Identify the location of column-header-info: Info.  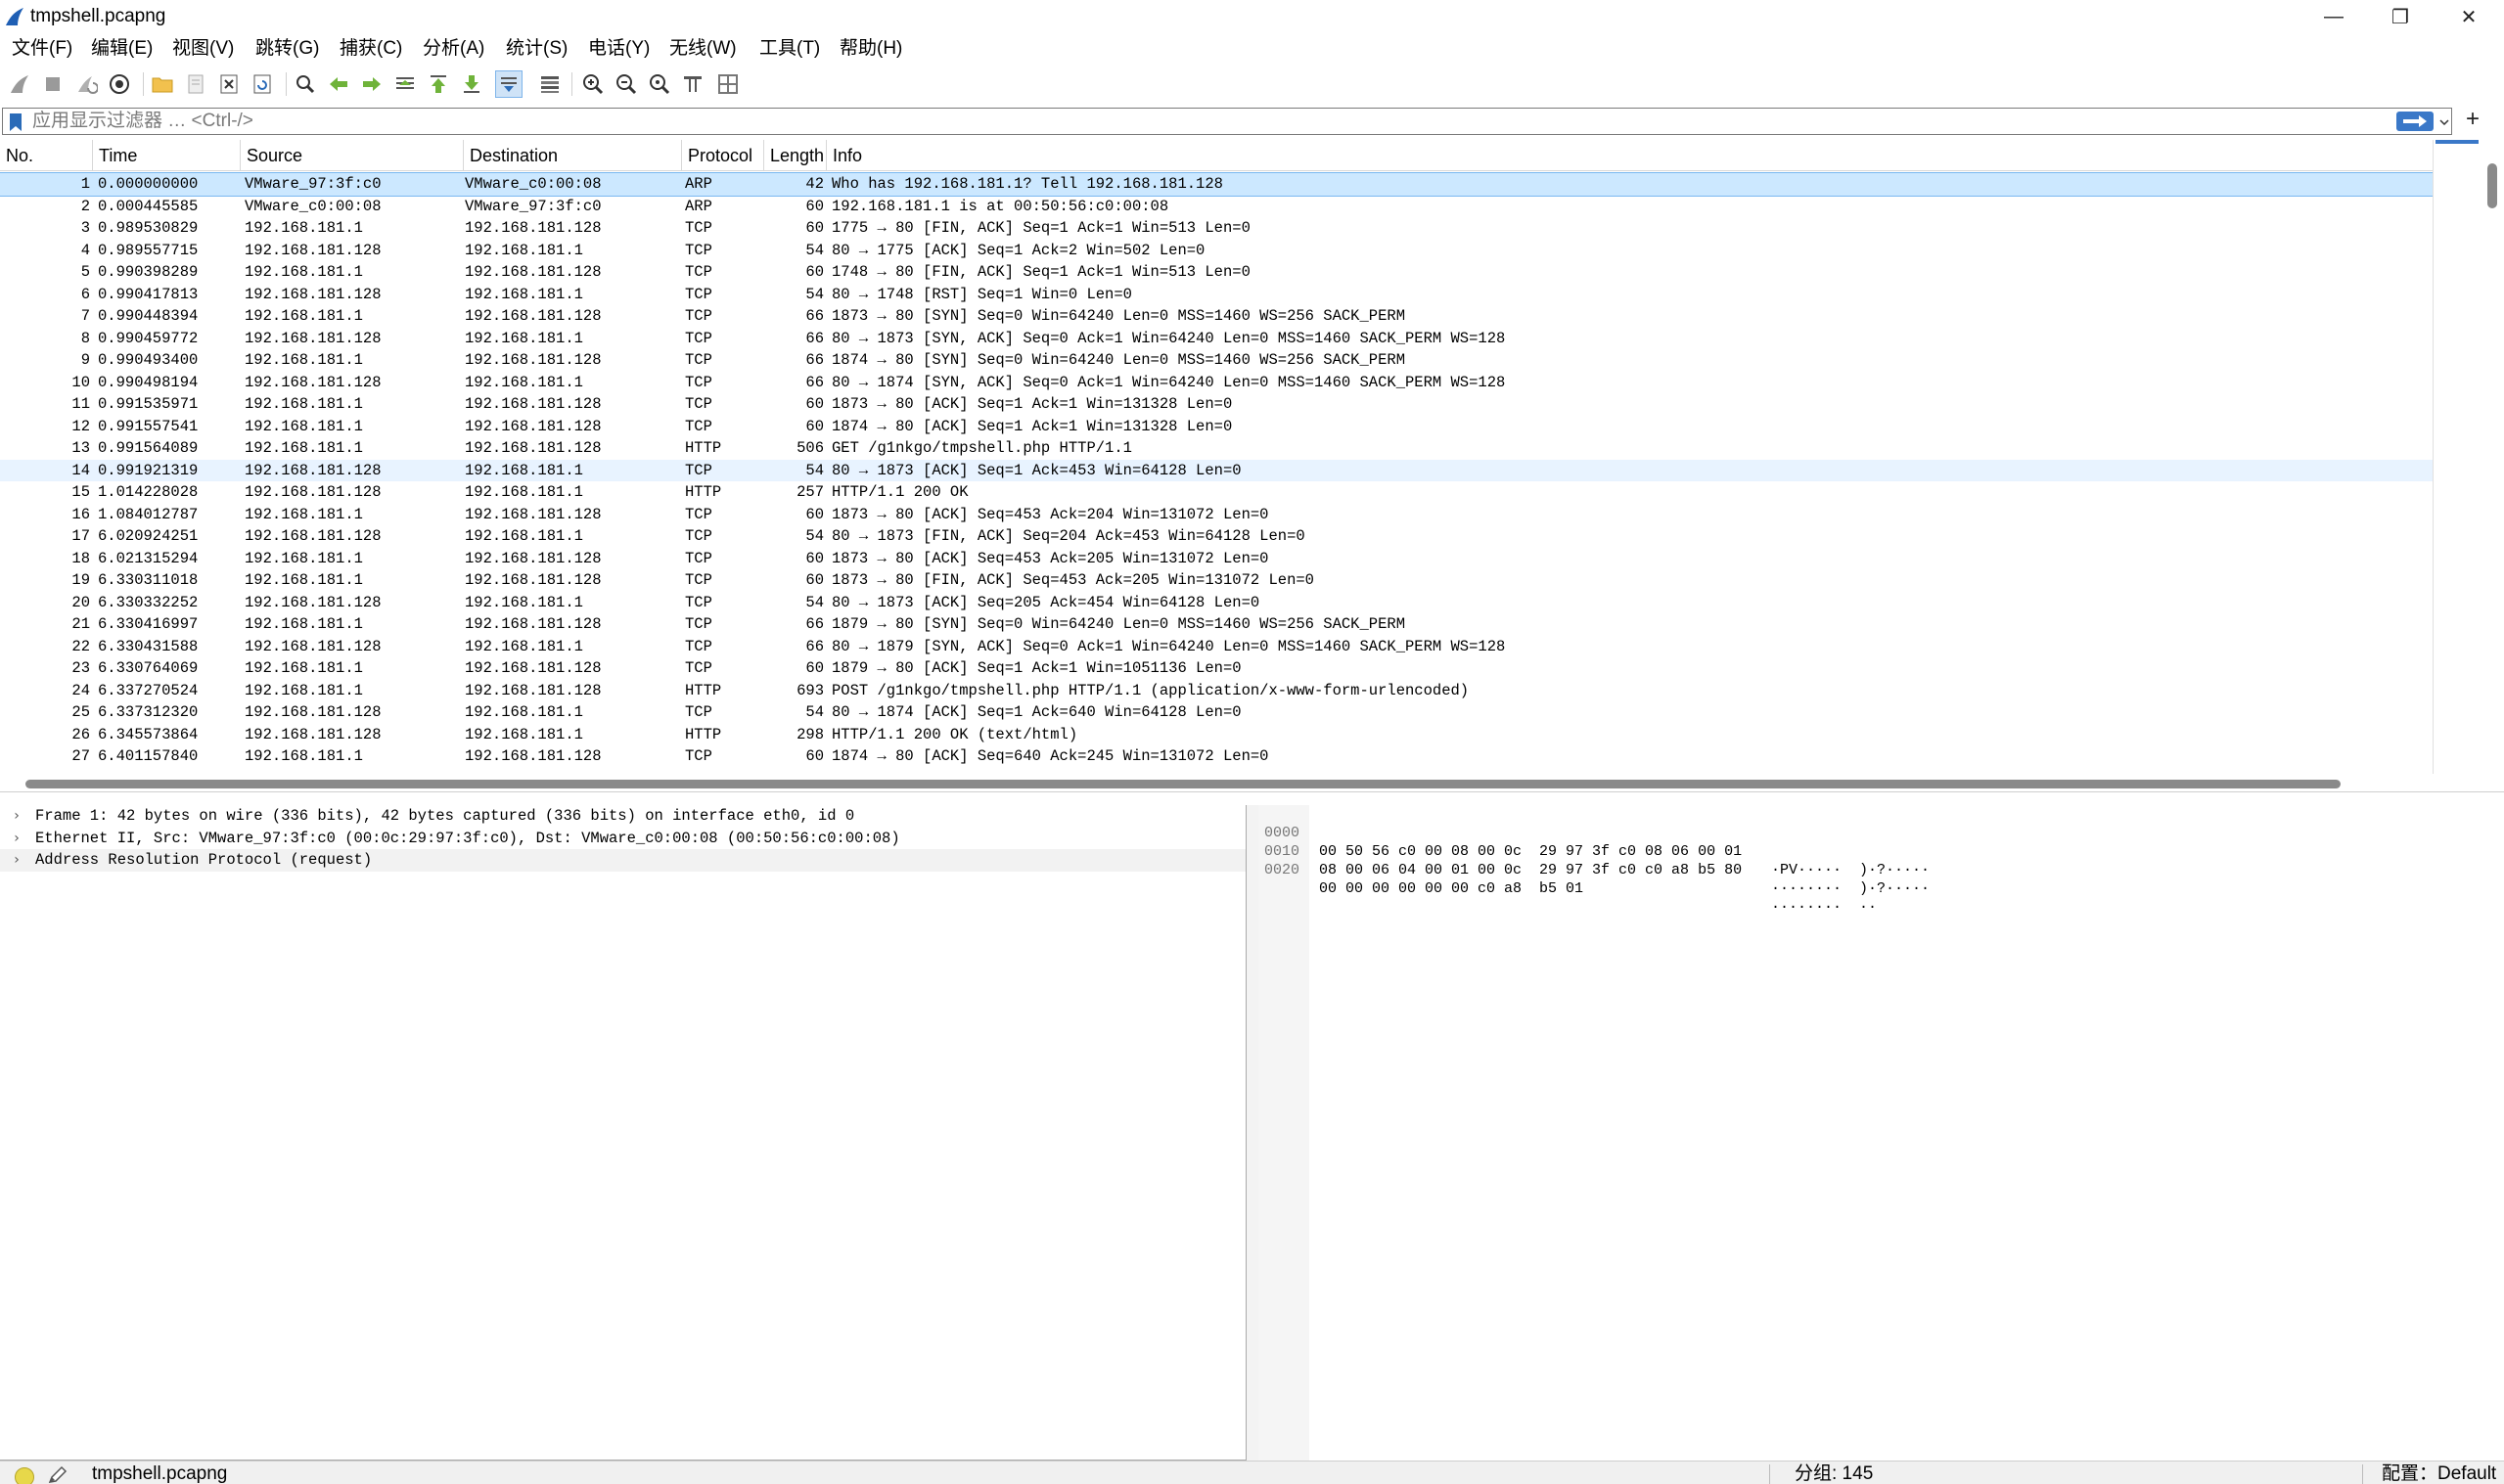
(1630, 155).